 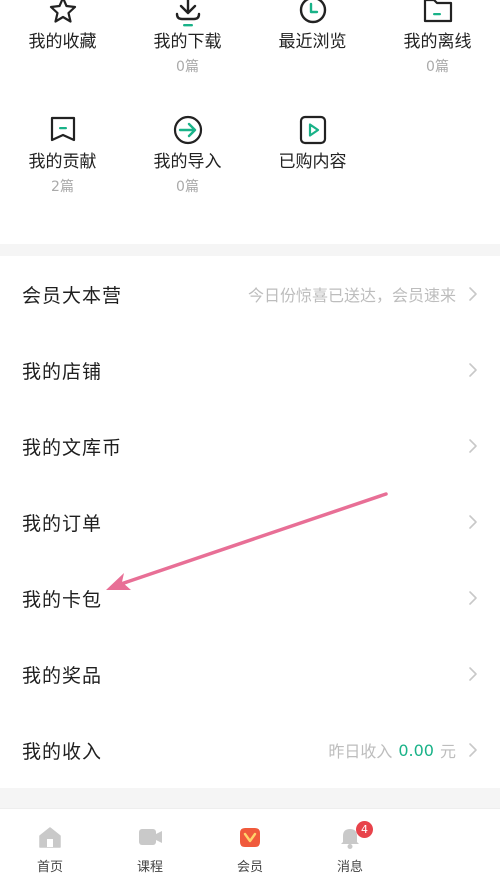 I want to click on clock-icon, so click(x=312, y=12).